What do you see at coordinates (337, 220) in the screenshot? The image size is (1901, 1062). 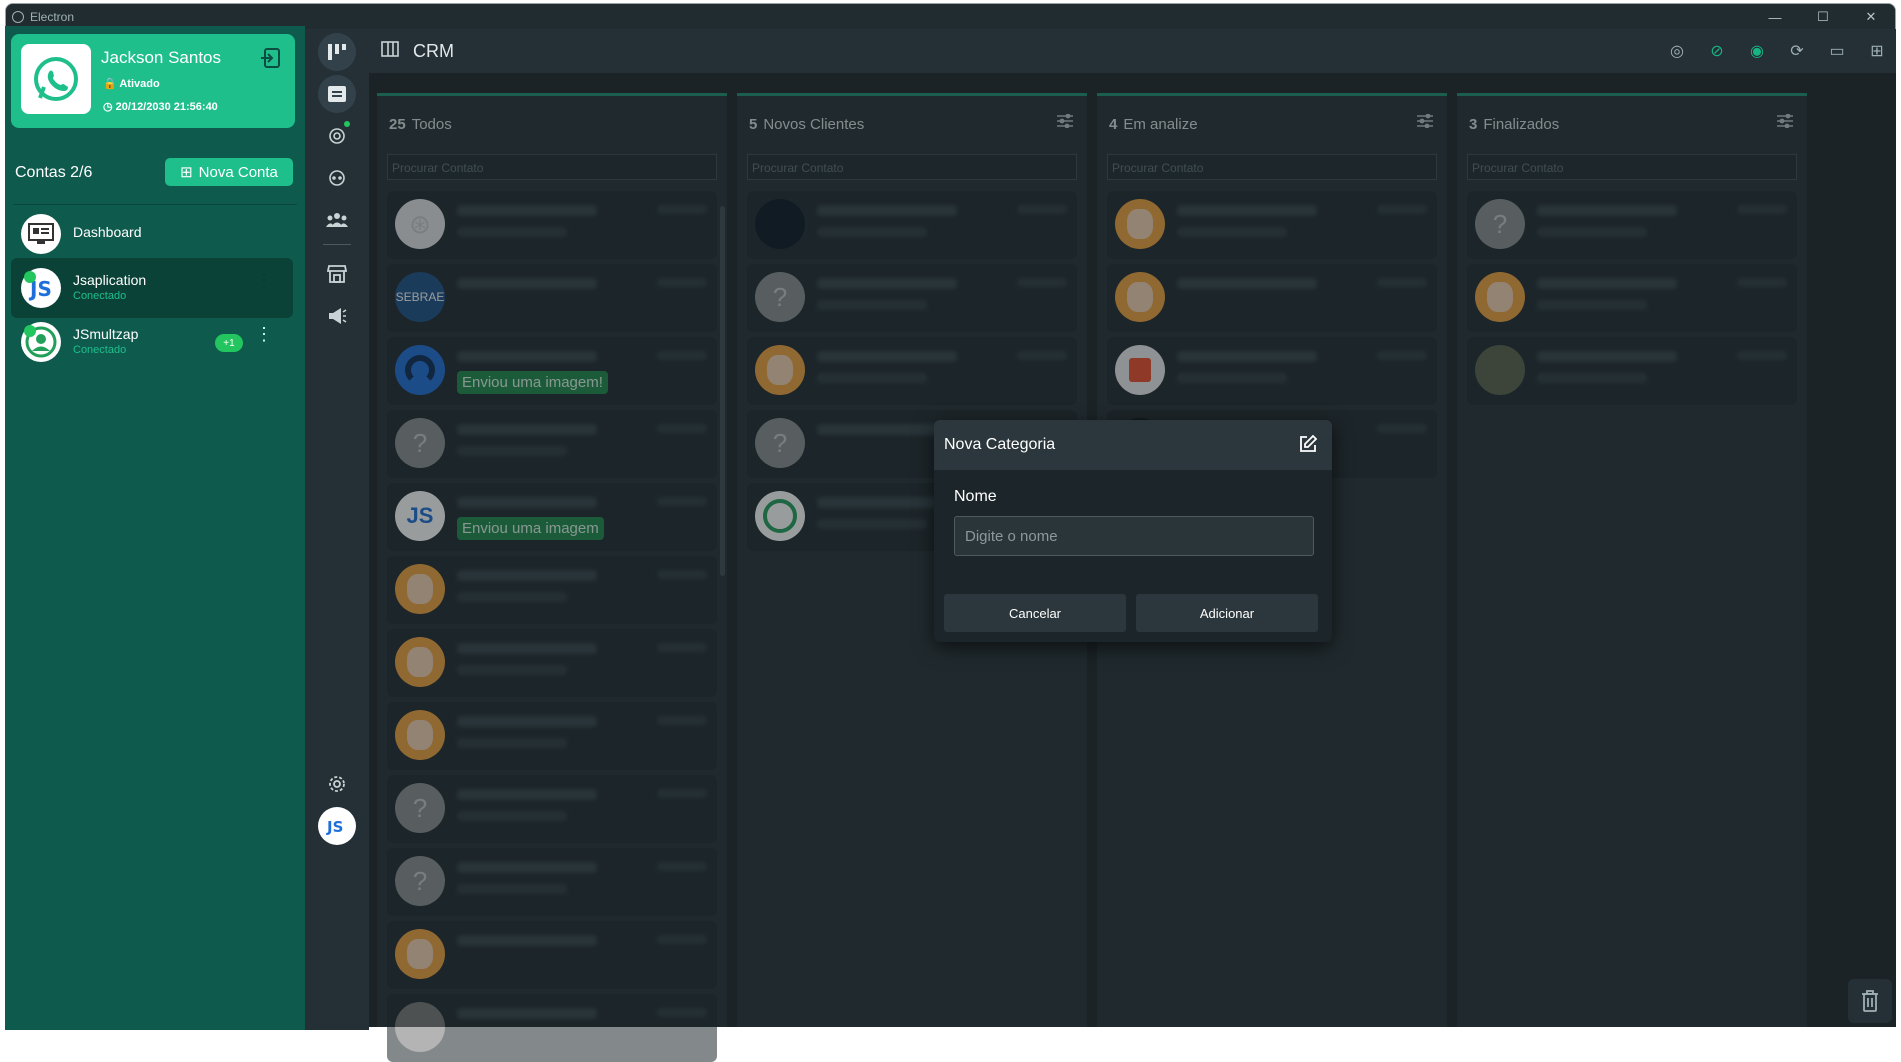 I see `groups-icon` at bounding box center [337, 220].